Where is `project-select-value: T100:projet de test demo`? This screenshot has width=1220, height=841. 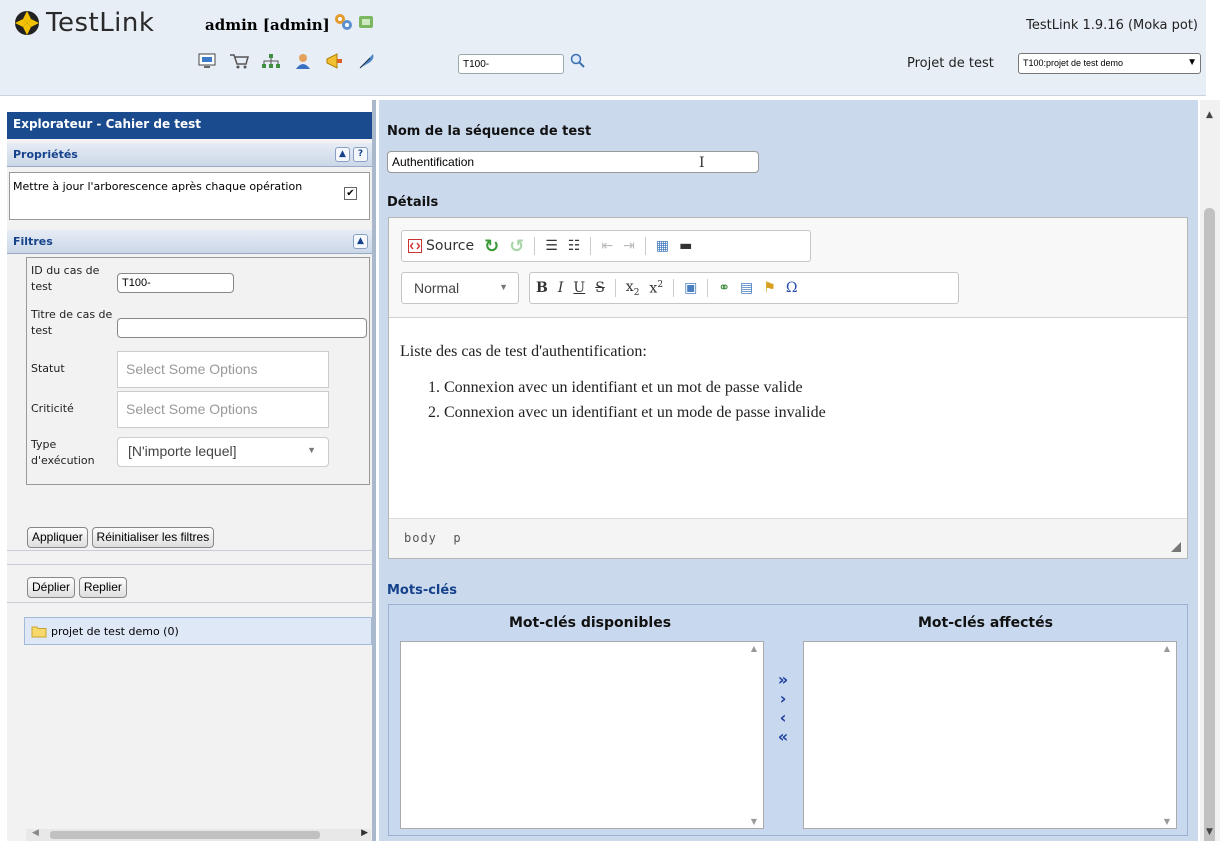 project-select-value: T100:projet de test demo is located at coordinates (1073, 63).